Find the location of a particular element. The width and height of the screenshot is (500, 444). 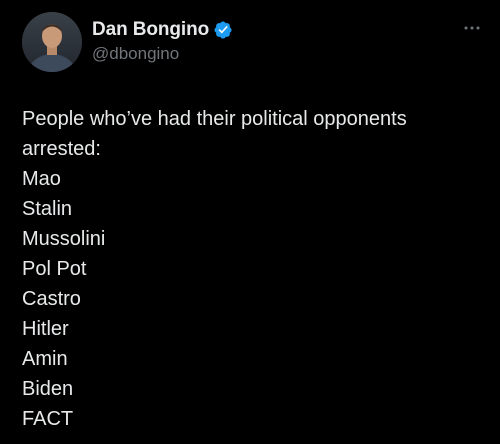

tweet-line: Amin is located at coordinates (45, 359).